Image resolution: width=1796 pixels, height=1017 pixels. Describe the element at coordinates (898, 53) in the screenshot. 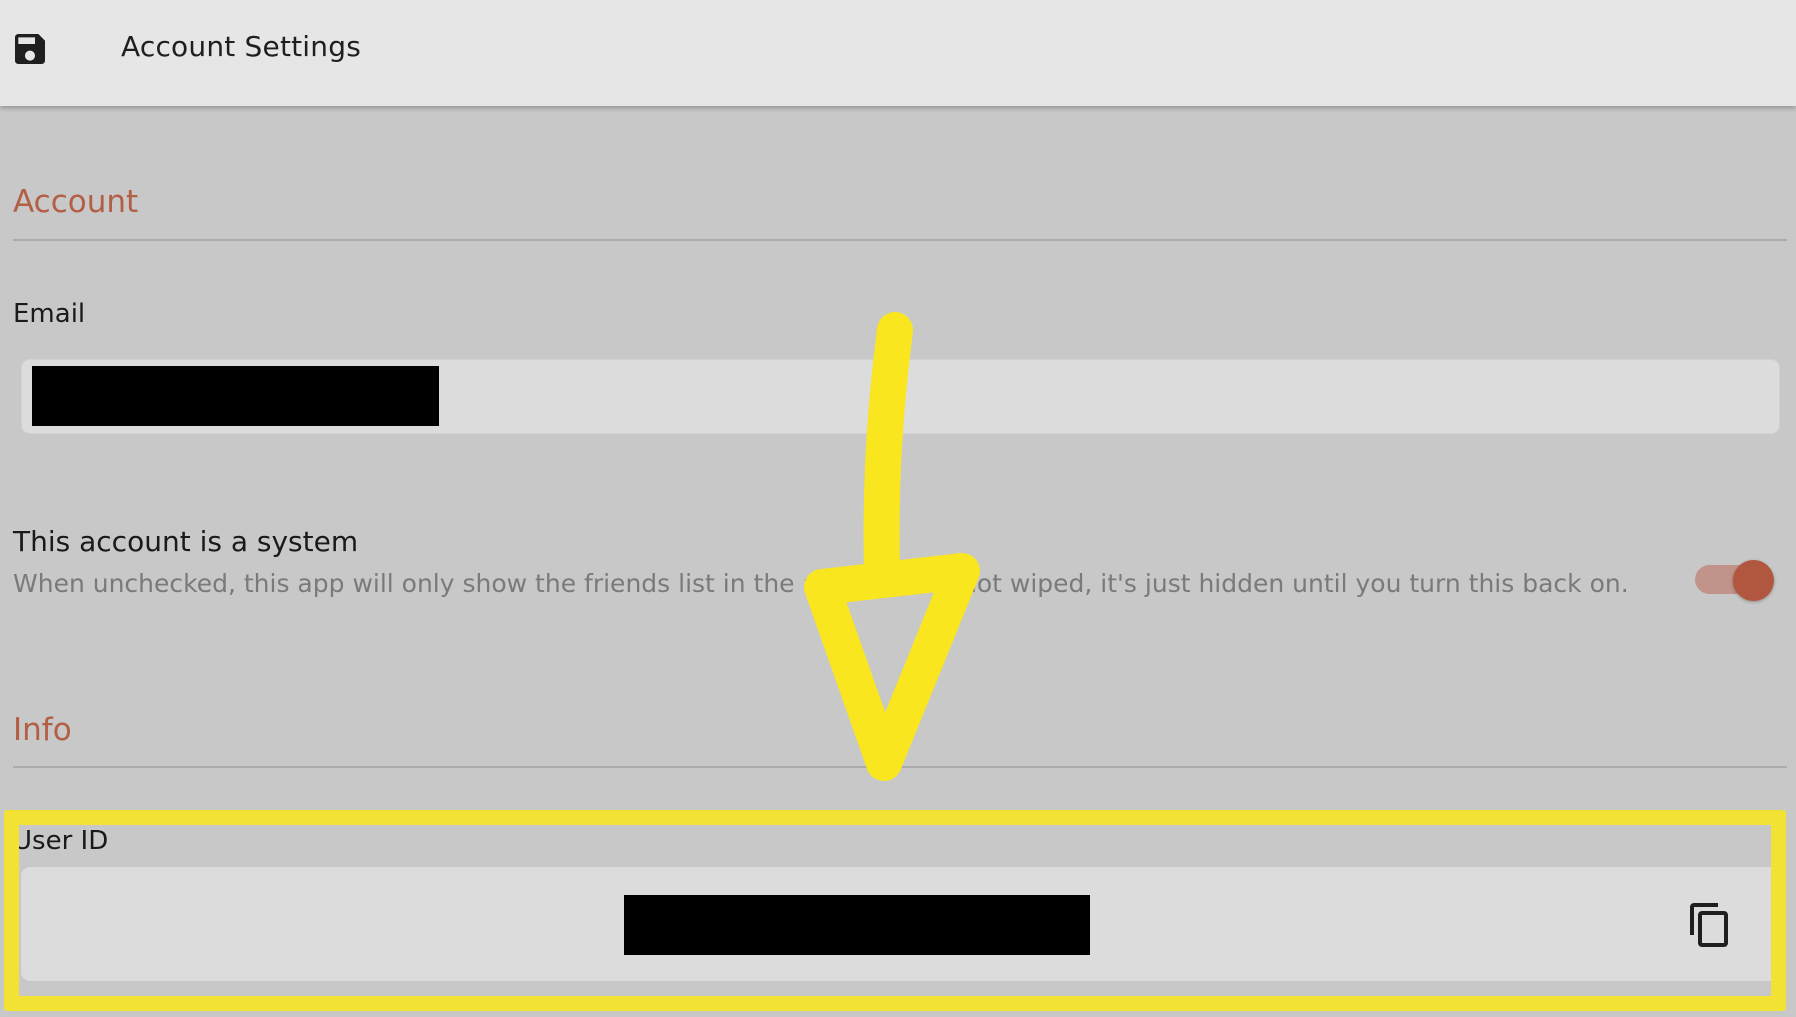

I see `top-app-bar: Account Settings` at that location.